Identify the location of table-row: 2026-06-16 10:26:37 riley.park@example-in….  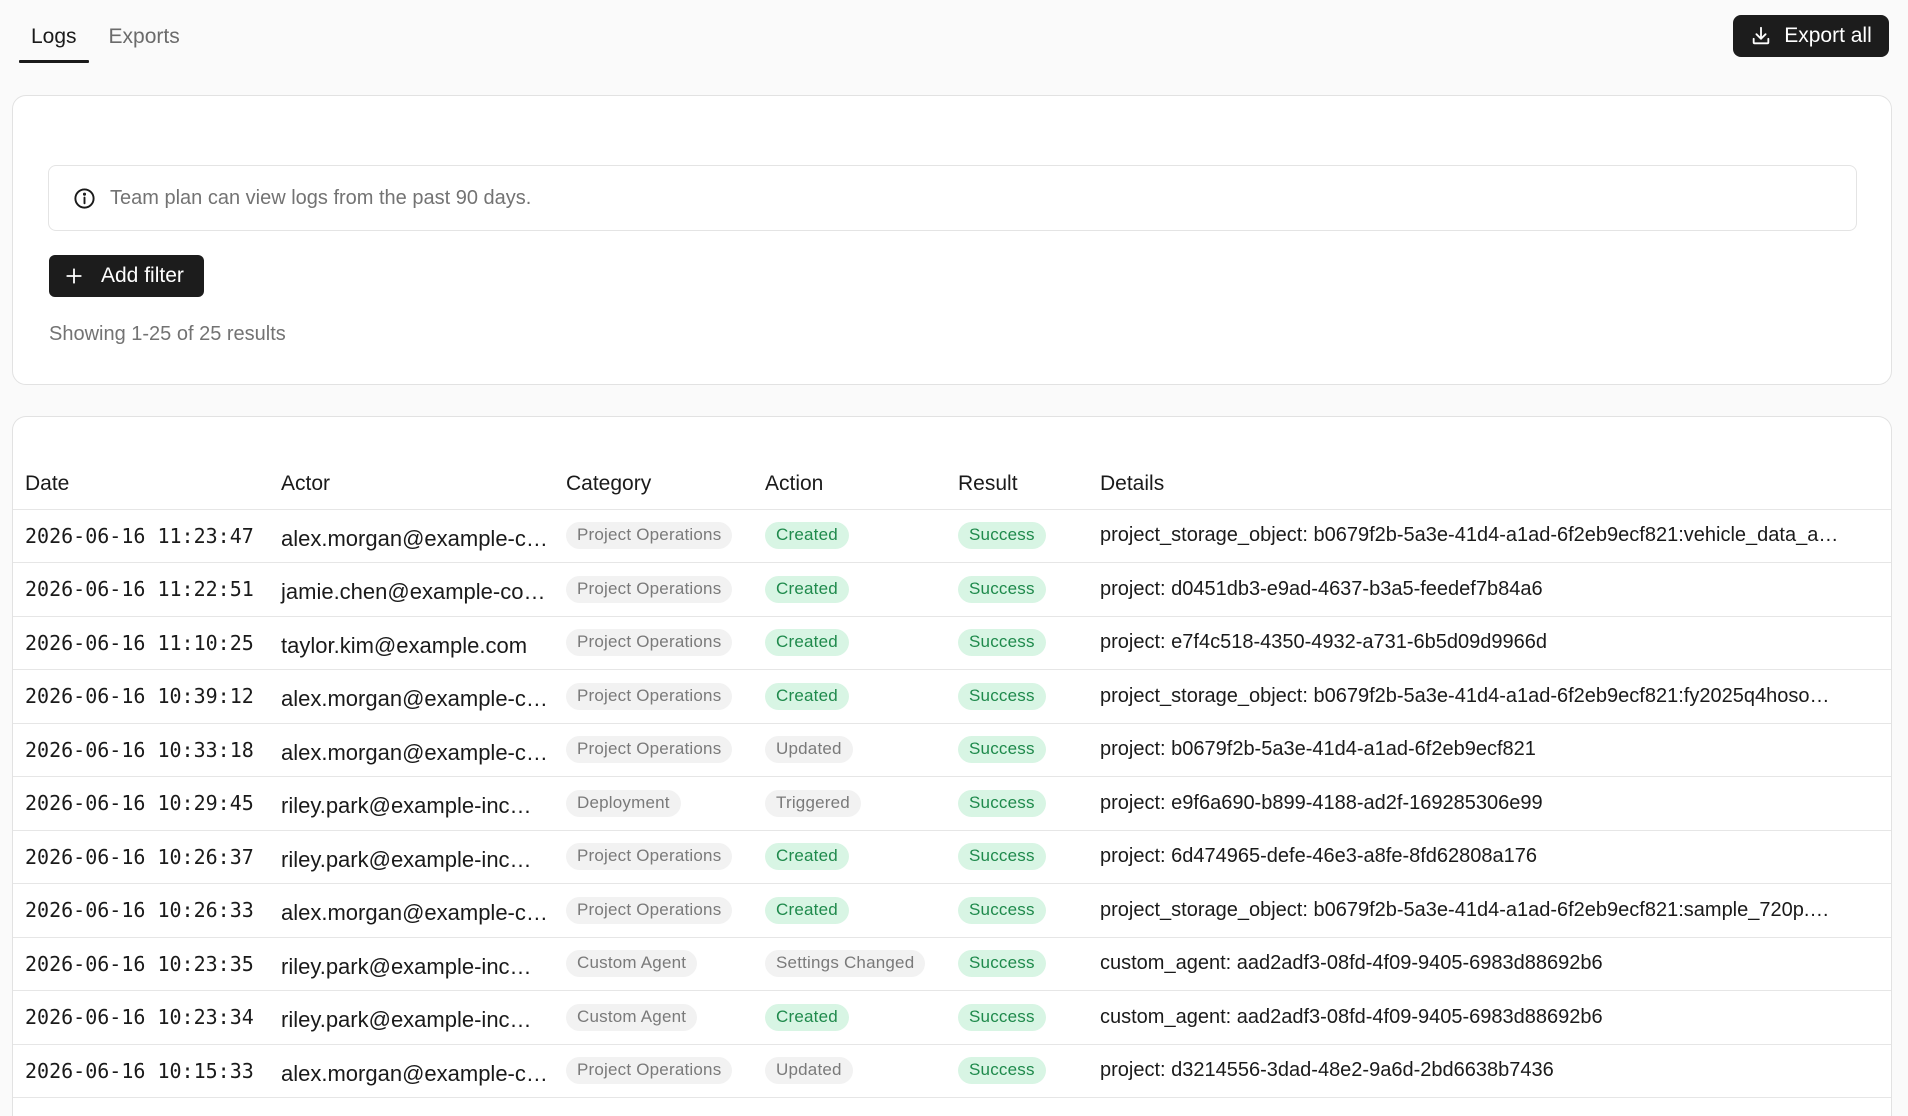
(952, 857).